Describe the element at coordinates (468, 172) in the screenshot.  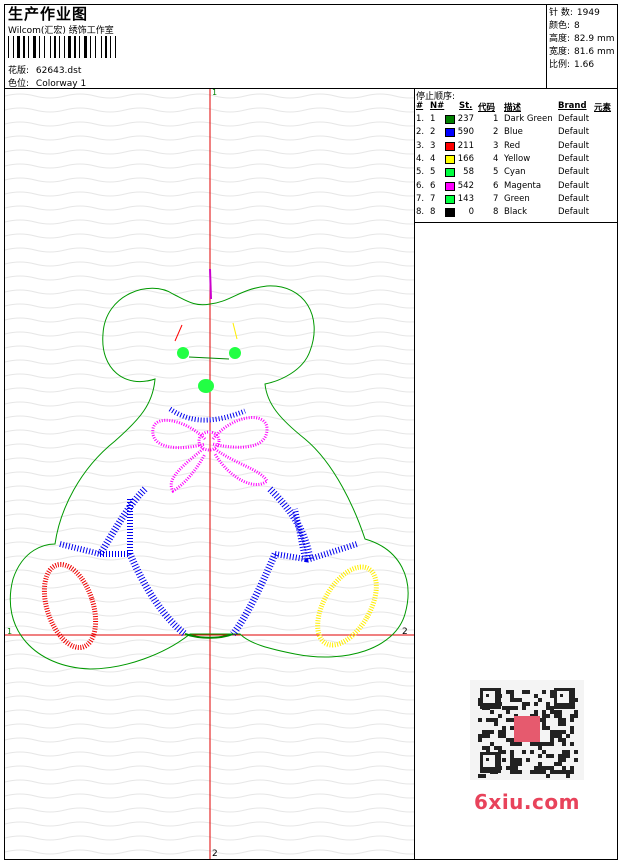
I see `row-stitches: 58` at that location.